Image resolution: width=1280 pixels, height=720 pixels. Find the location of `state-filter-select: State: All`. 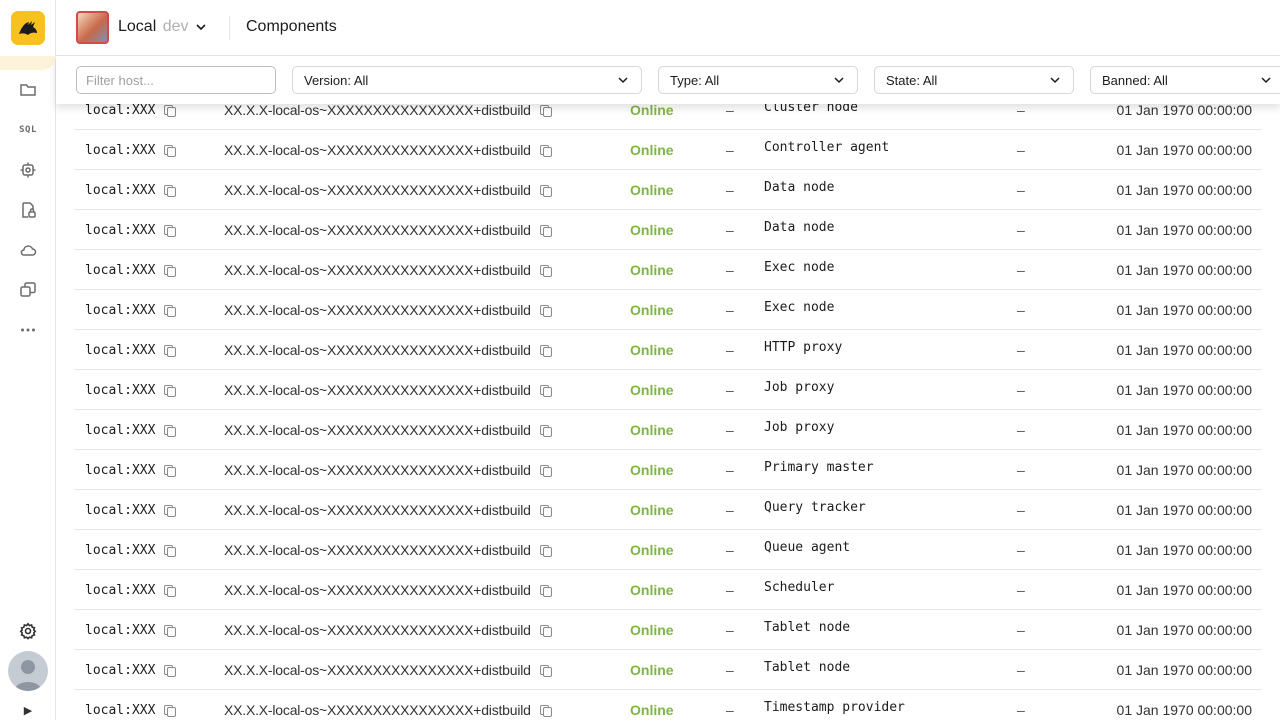

state-filter-select: State: All is located at coordinates (974, 80).